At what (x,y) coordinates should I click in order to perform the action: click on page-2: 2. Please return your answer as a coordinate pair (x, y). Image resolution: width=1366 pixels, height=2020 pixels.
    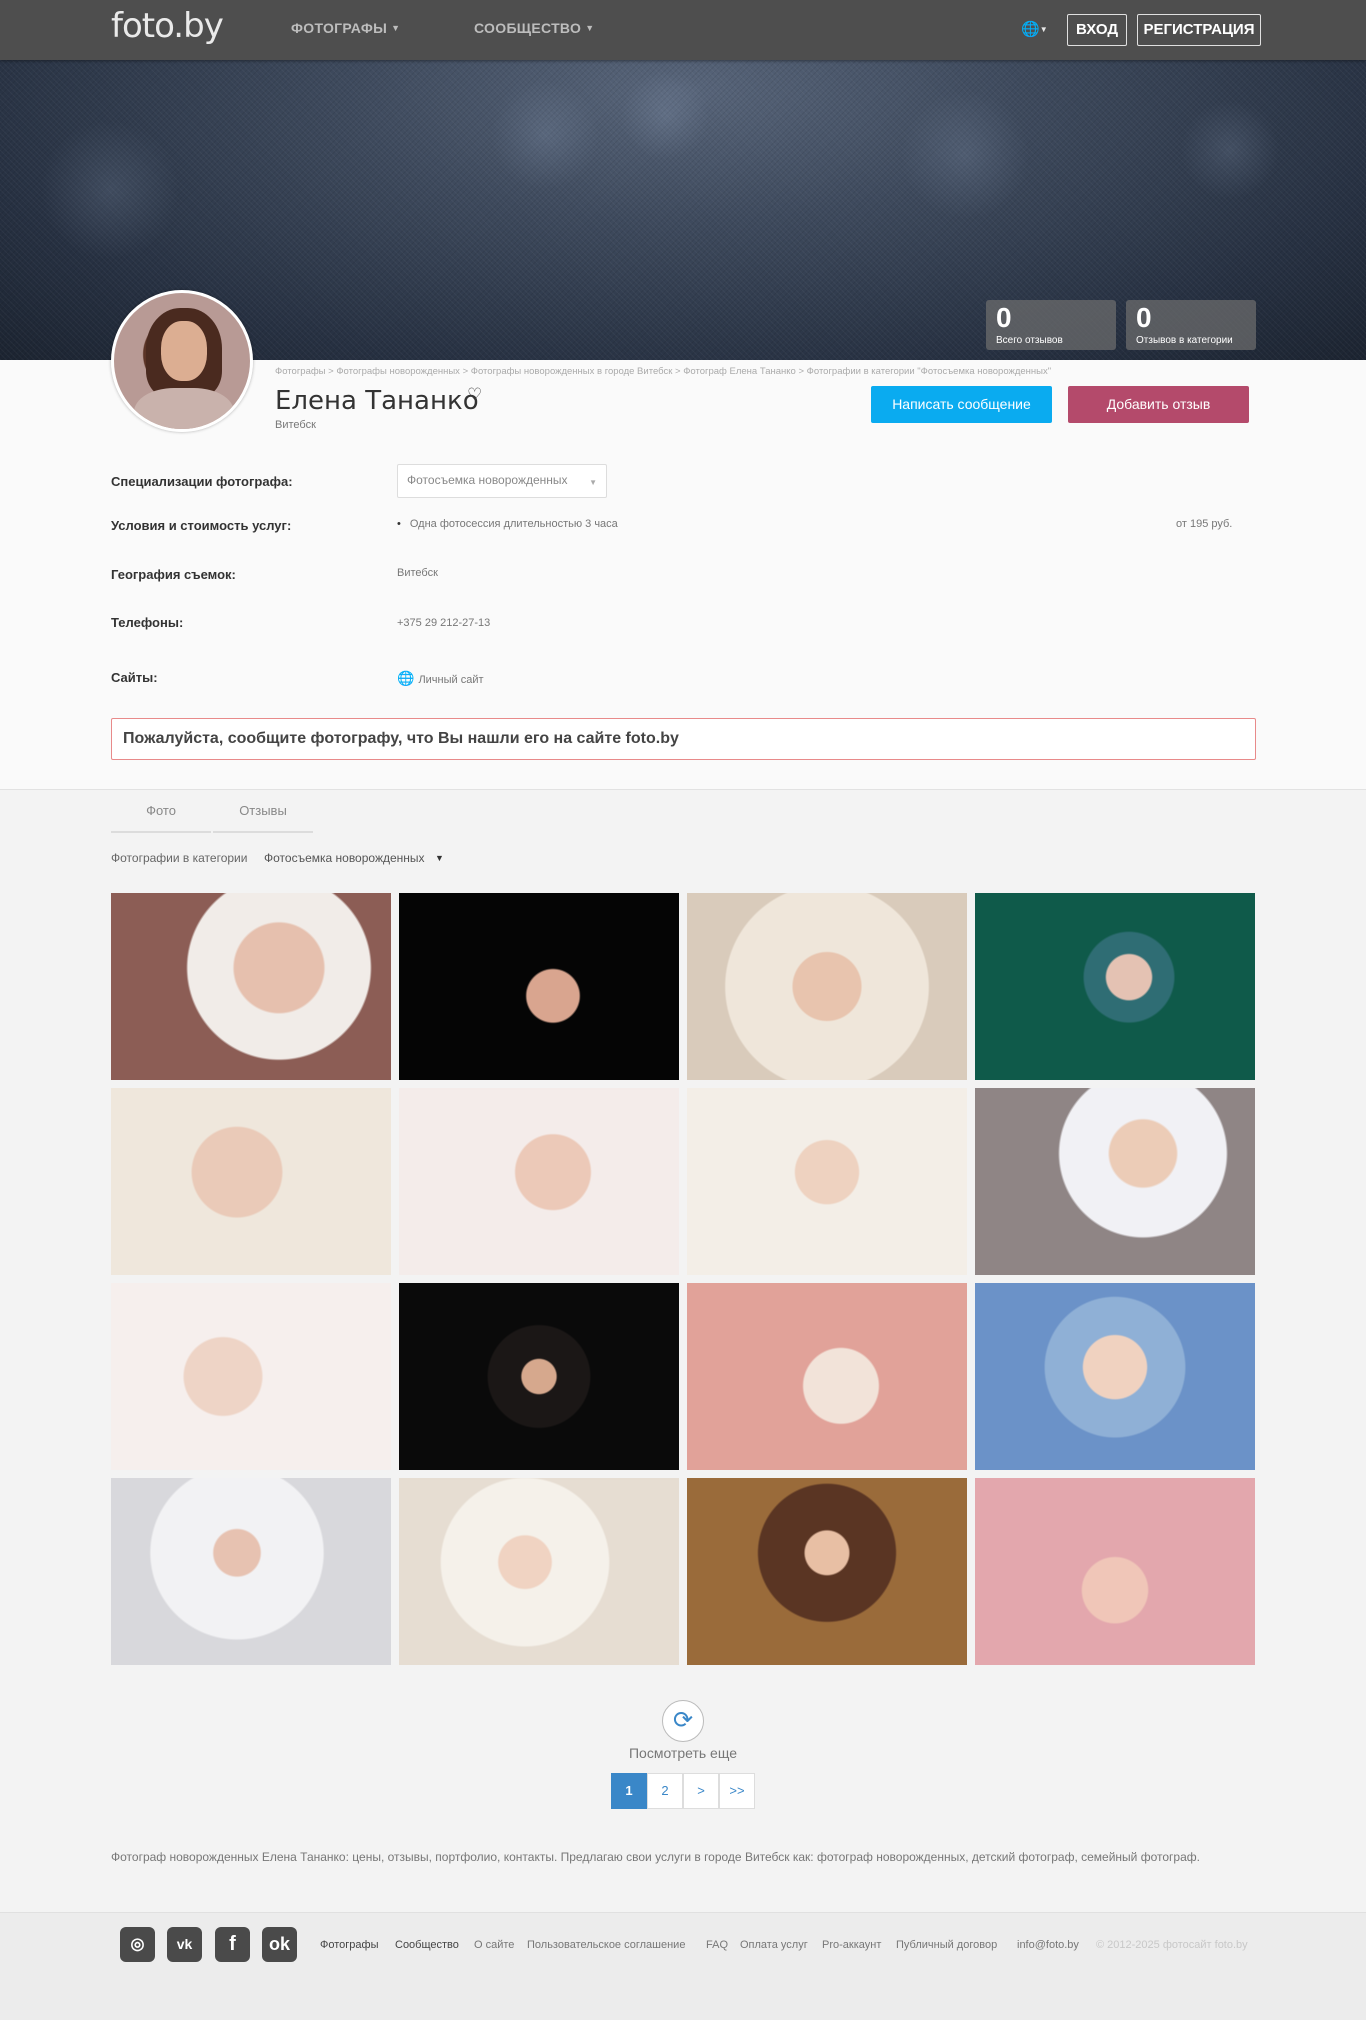
    Looking at the image, I should click on (665, 1791).